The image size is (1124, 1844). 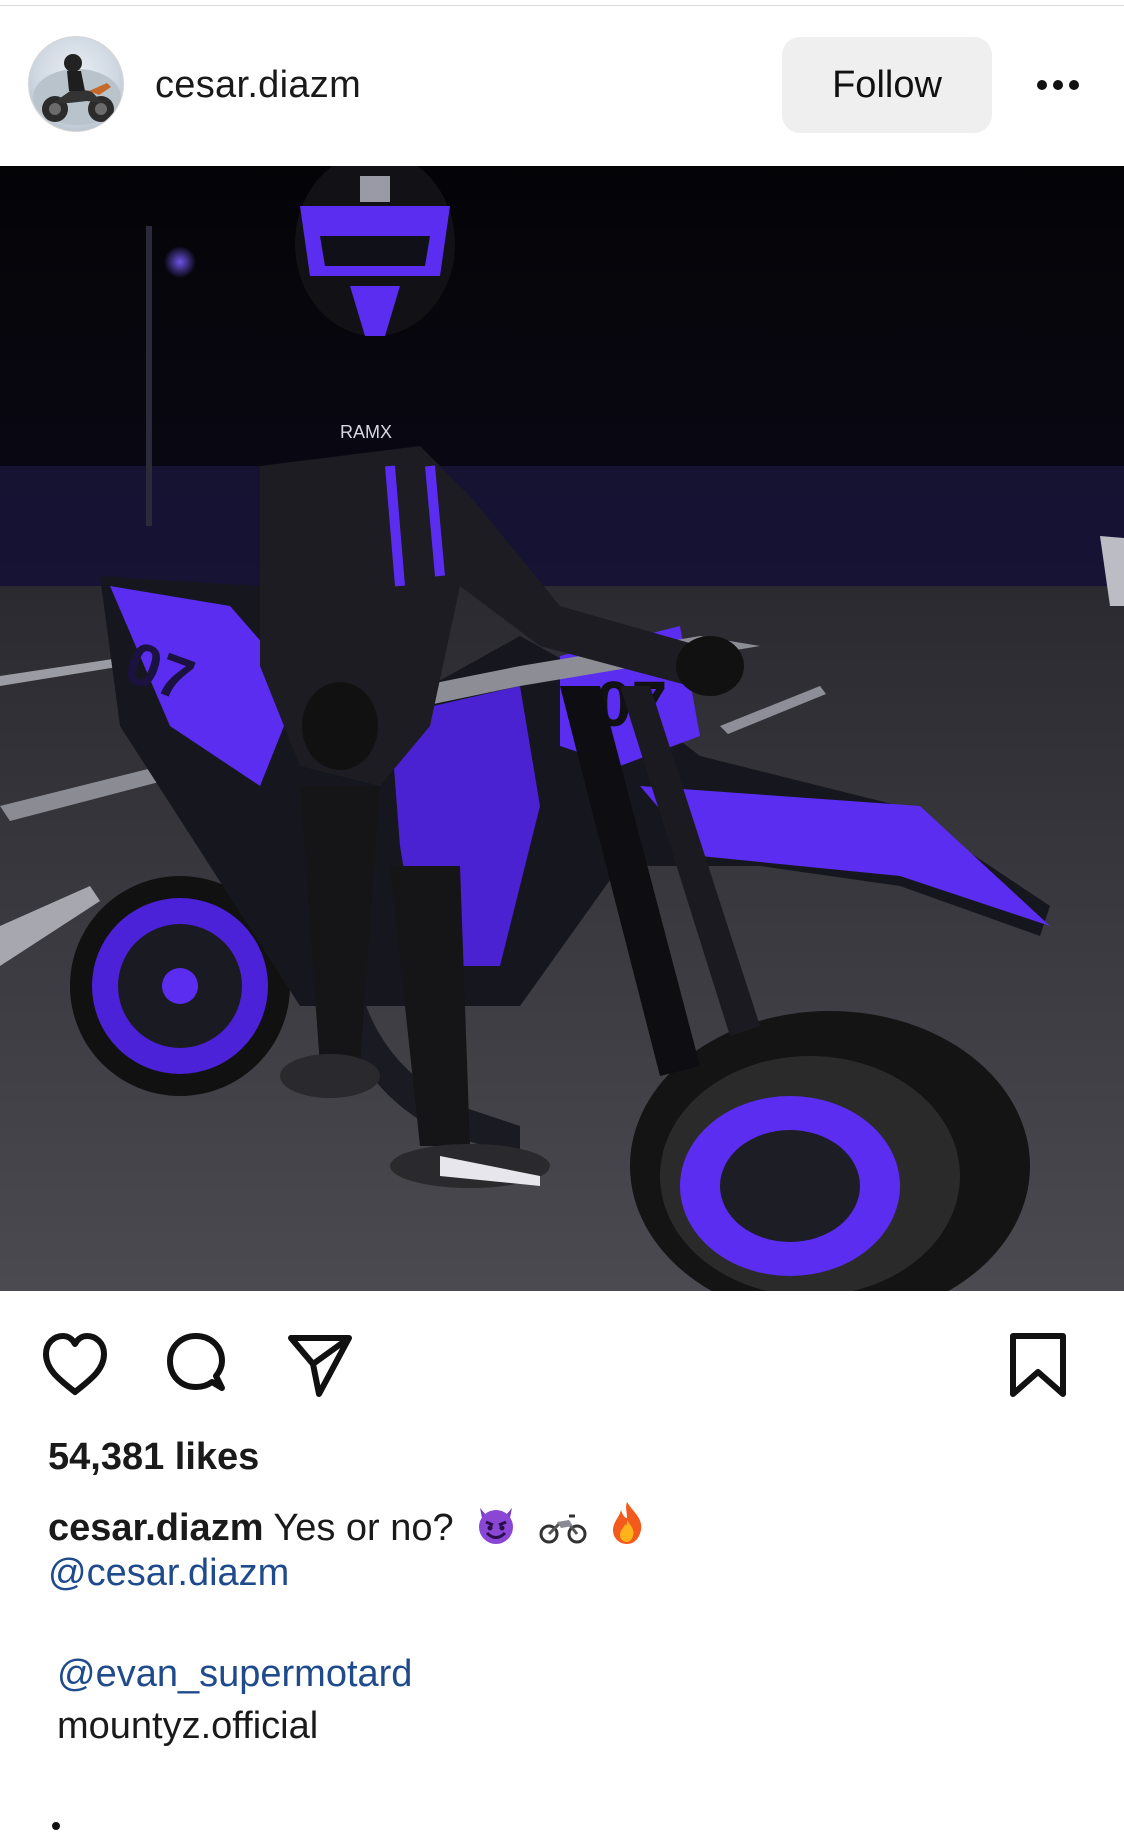 I want to click on post-header: cesar.diazm Follow, so click(x=562, y=83).